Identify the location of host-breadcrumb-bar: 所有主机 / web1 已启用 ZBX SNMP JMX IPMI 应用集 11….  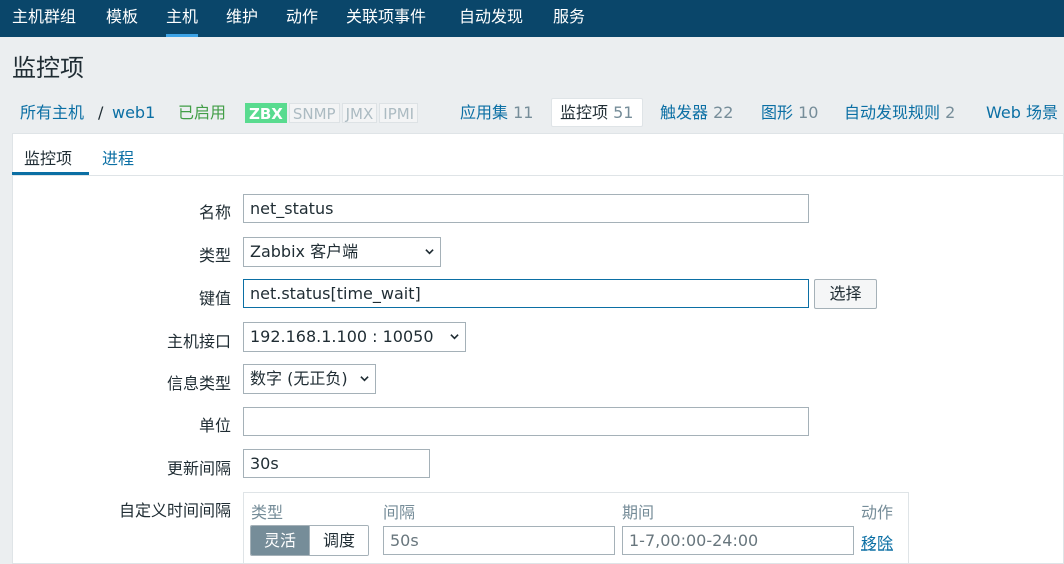
(532, 113).